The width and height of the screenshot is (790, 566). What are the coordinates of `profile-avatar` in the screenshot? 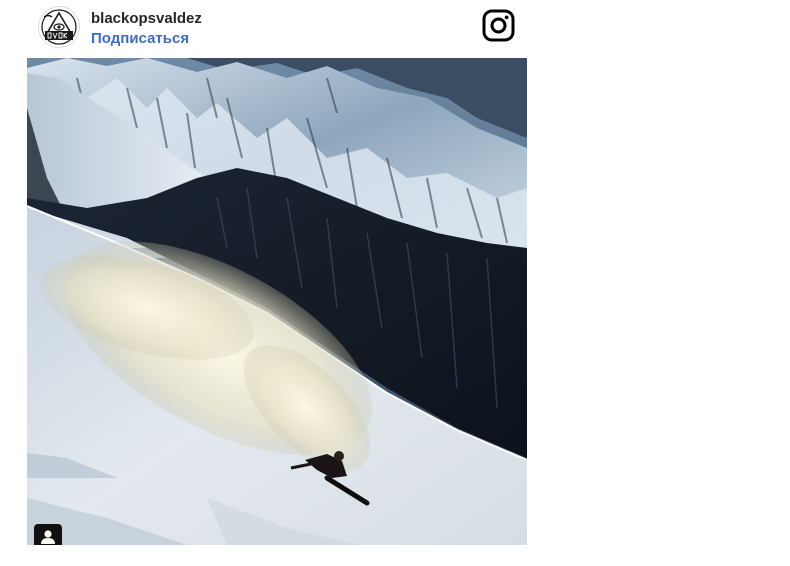 It's located at (59, 27).